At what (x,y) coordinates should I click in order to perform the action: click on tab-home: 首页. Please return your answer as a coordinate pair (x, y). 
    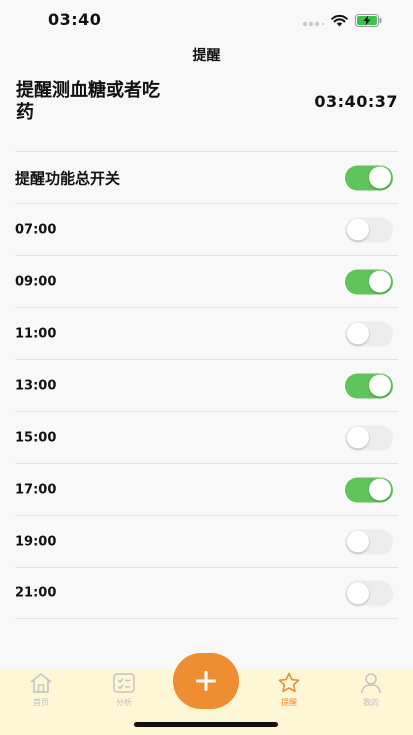
    Looking at the image, I should click on (41, 689).